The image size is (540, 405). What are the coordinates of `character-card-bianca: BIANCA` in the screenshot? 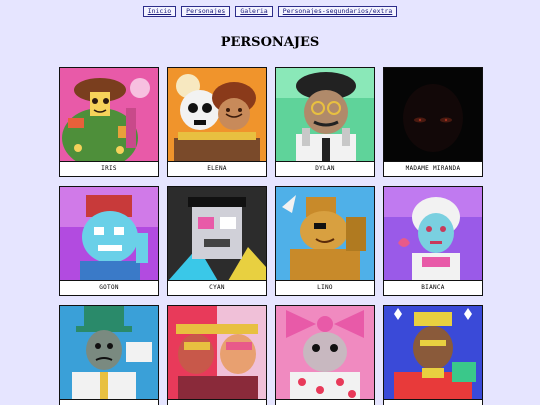 It's located at (433, 241).